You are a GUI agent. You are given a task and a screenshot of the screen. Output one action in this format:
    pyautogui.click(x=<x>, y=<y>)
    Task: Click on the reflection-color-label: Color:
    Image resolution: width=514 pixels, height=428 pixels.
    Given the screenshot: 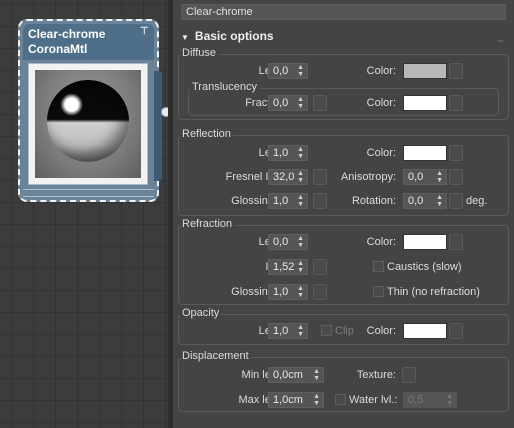 What is the action you would take?
    pyautogui.click(x=381, y=153)
    